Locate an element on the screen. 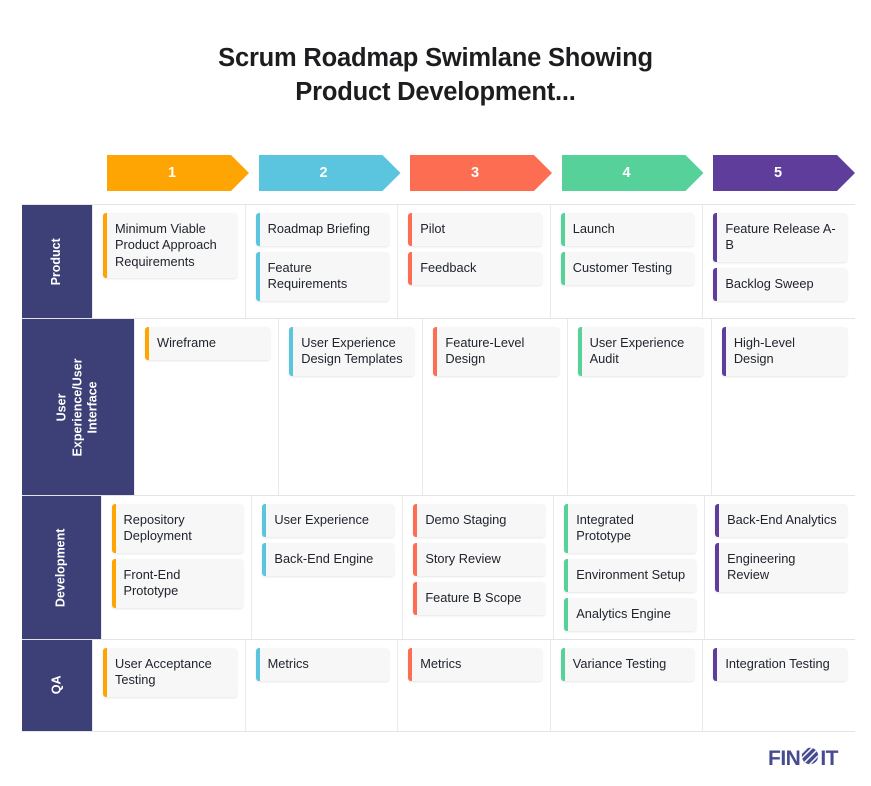 This screenshot has height=786, width=871. stage-arrow-label: 2 is located at coordinates (323, 173).